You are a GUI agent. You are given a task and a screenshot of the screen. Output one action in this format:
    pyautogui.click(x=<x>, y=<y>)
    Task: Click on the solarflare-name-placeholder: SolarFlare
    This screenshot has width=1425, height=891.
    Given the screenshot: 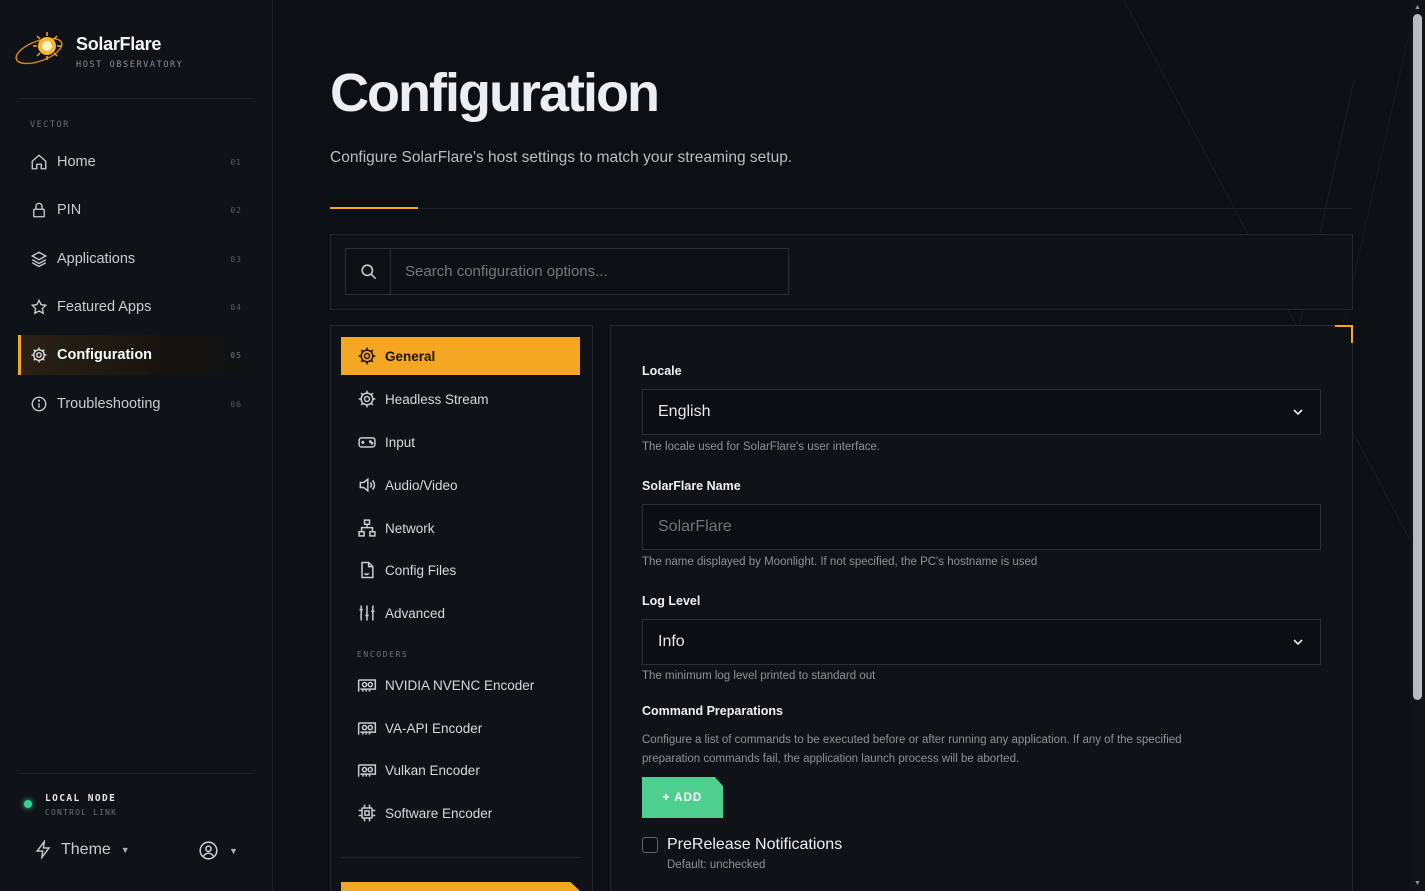 What is the action you would take?
    pyautogui.click(x=695, y=526)
    